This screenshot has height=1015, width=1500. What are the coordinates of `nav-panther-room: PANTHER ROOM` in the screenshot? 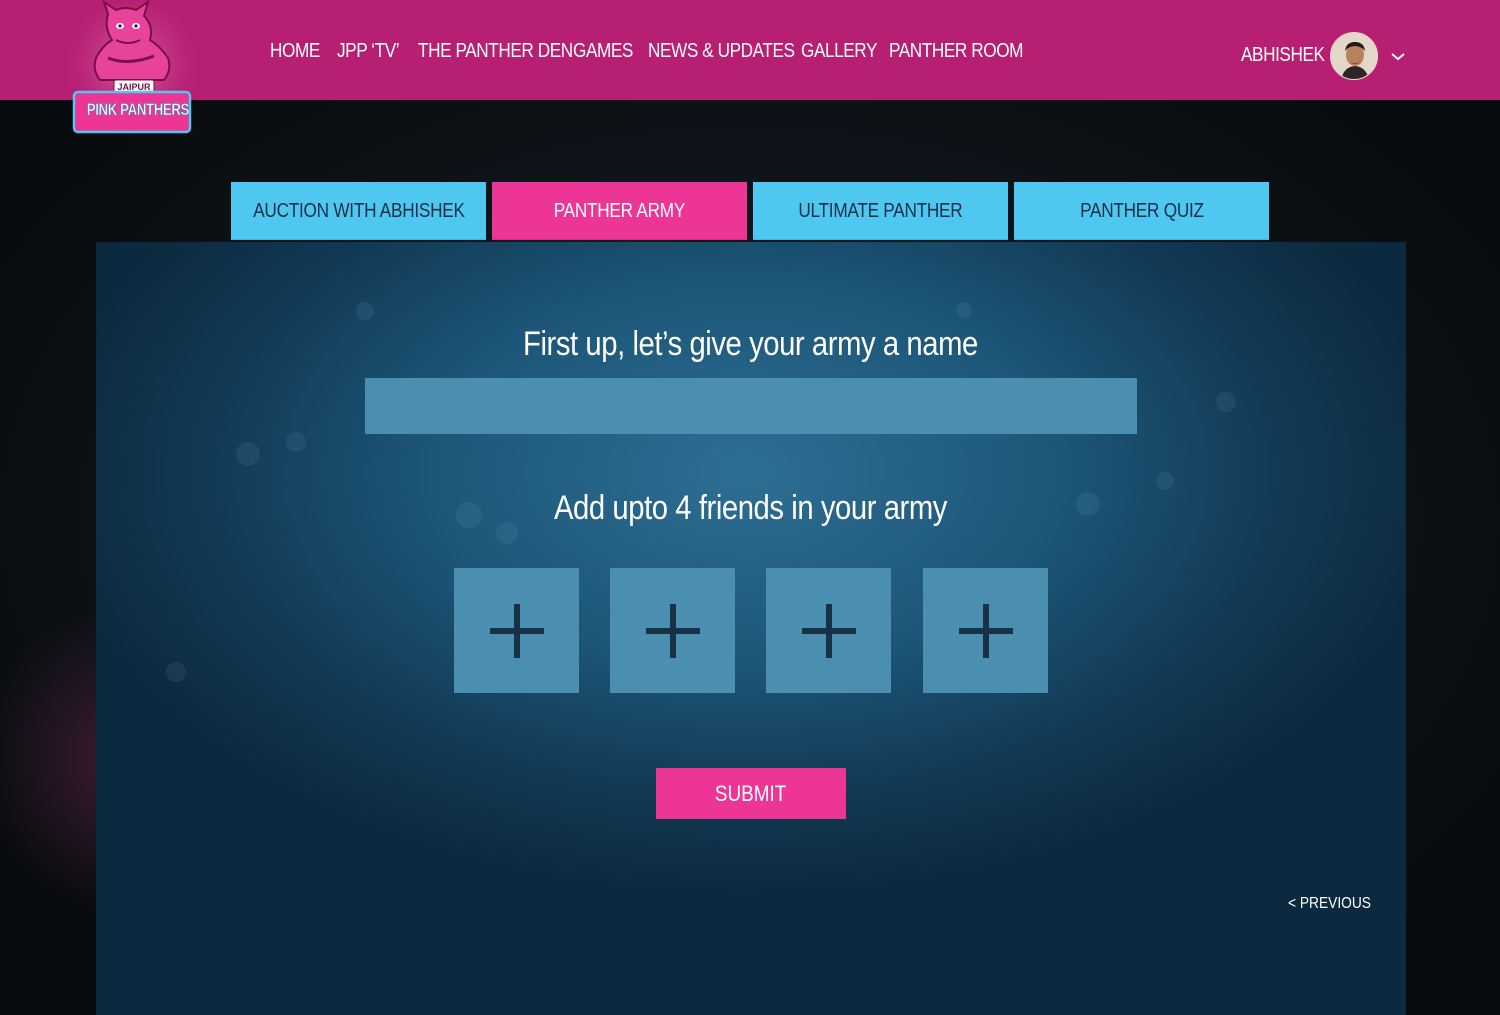 It's located at (956, 51).